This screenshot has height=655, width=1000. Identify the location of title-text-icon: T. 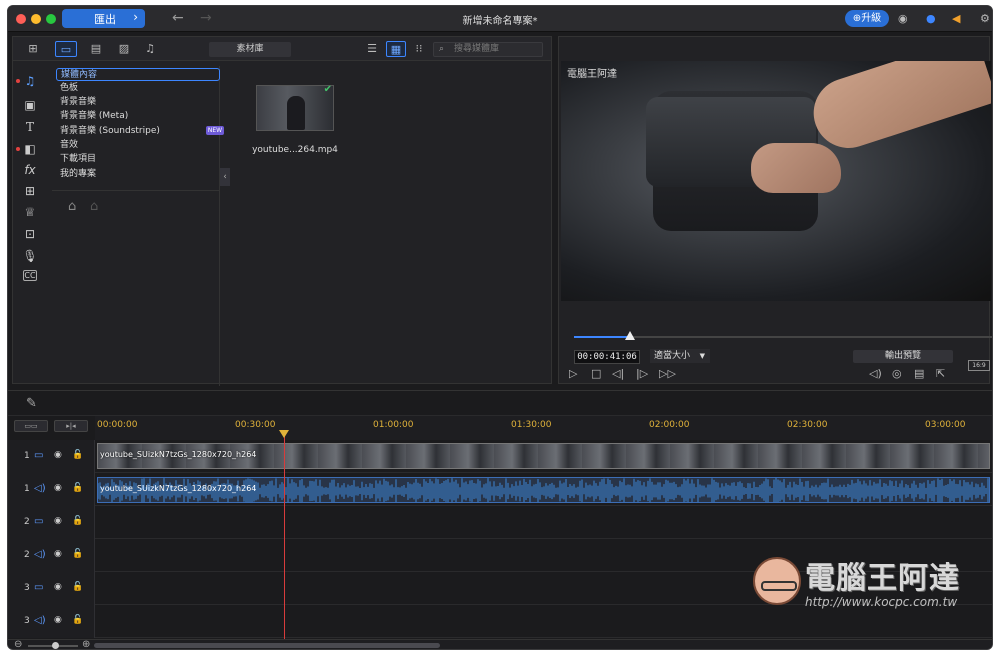
(30, 127).